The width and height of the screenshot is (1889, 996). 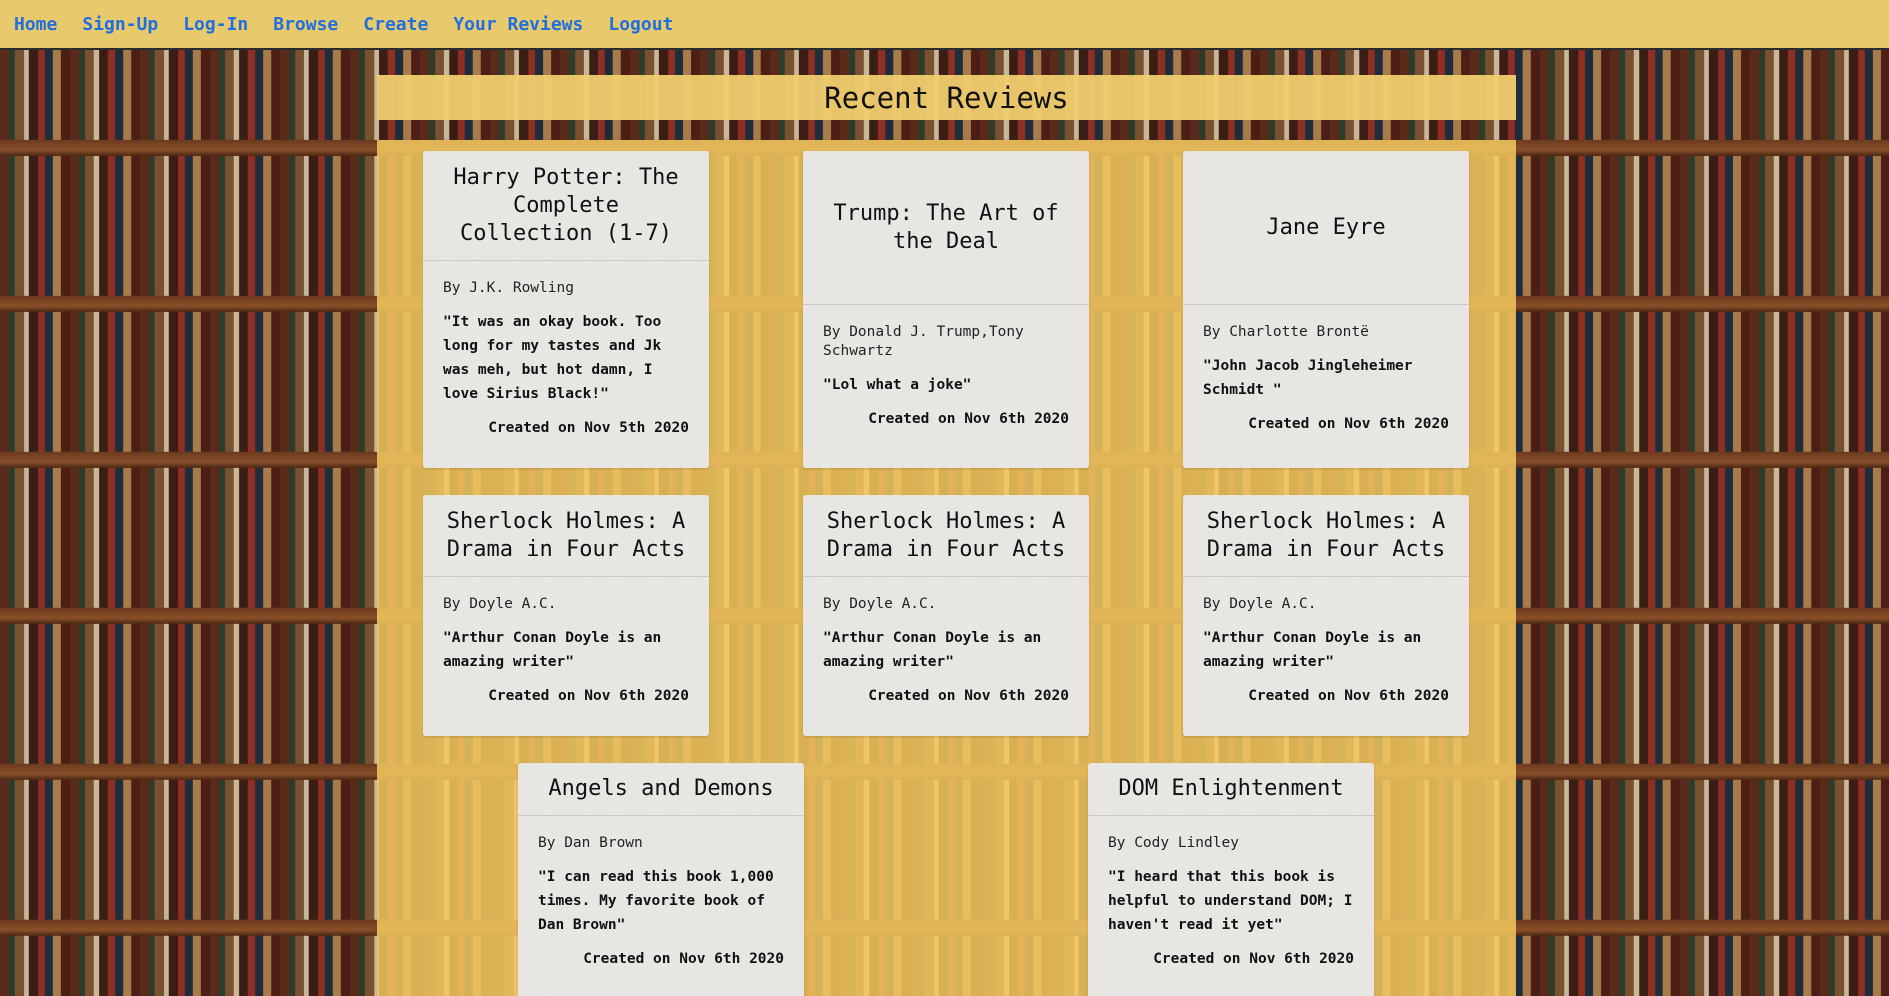 What do you see at coordinates (508, 288) in the screenshot?
I see `review-author: By J.K. Rowling` at bounding box center [508, 288].